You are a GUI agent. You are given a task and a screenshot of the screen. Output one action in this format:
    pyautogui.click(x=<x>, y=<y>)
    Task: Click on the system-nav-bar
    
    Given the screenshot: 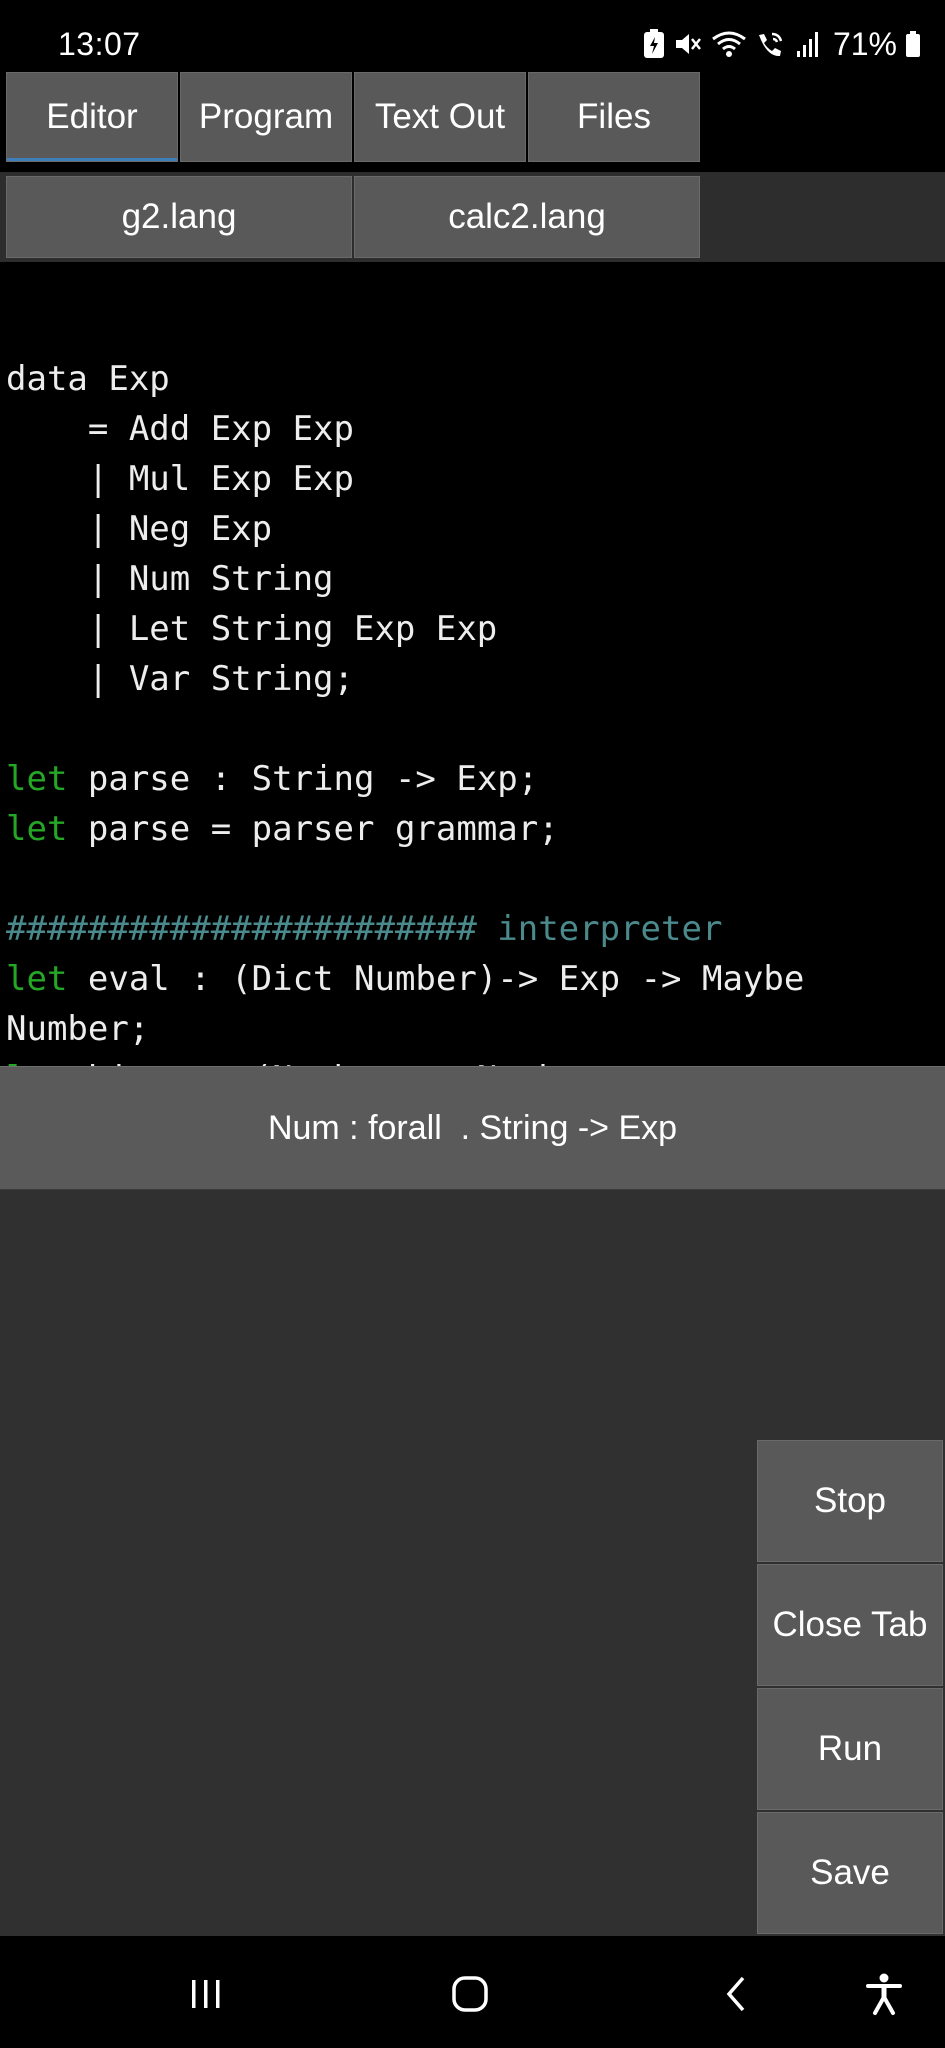 What is the action you would take?
    pyautogui.click(x=472, y=1992)
    